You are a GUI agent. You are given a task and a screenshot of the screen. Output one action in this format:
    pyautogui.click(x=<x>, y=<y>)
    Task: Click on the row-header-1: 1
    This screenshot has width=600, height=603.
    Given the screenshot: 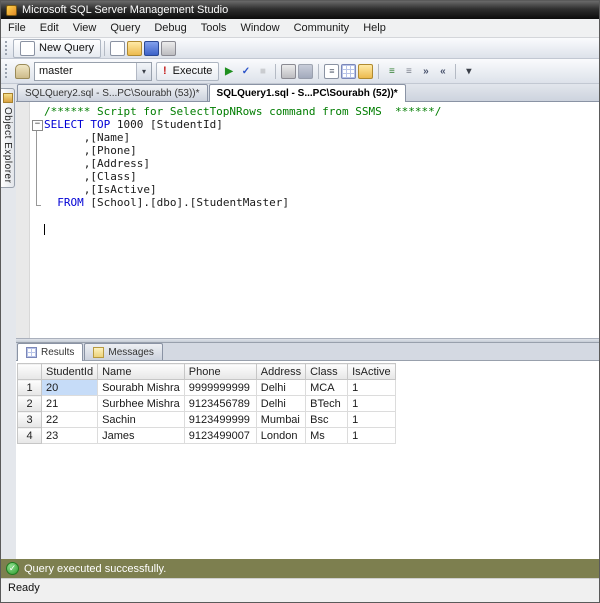 What is the action you would take?
    pyautogui.click(x=29, y=387)
    